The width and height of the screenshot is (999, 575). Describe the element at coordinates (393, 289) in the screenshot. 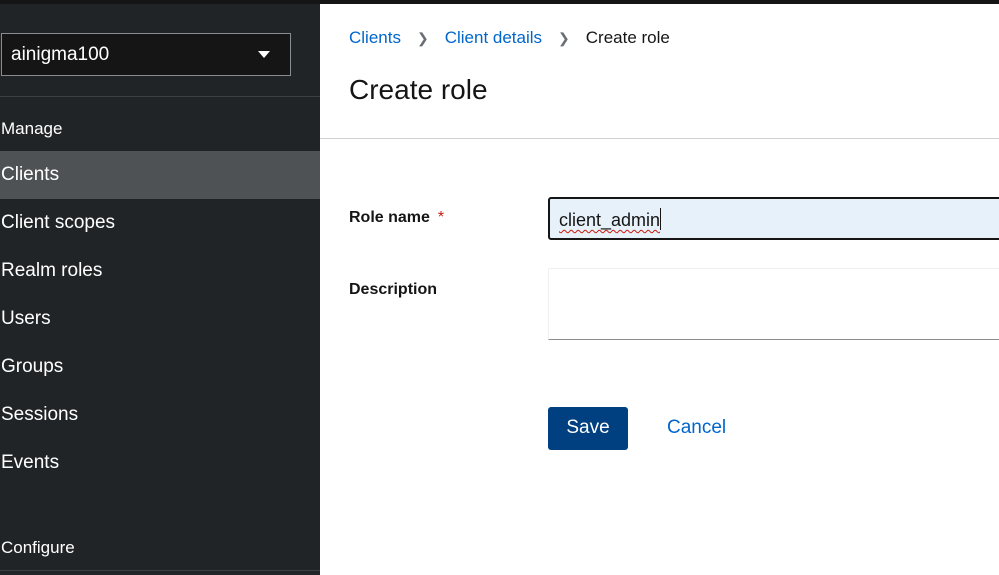

I see `description-label: Description` at that location.